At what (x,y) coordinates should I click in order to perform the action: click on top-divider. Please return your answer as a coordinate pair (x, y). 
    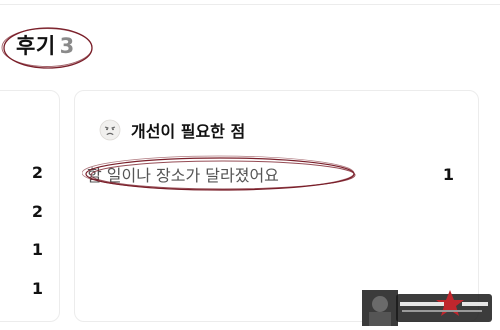
    Looking at the image, I should click on (250, 4).